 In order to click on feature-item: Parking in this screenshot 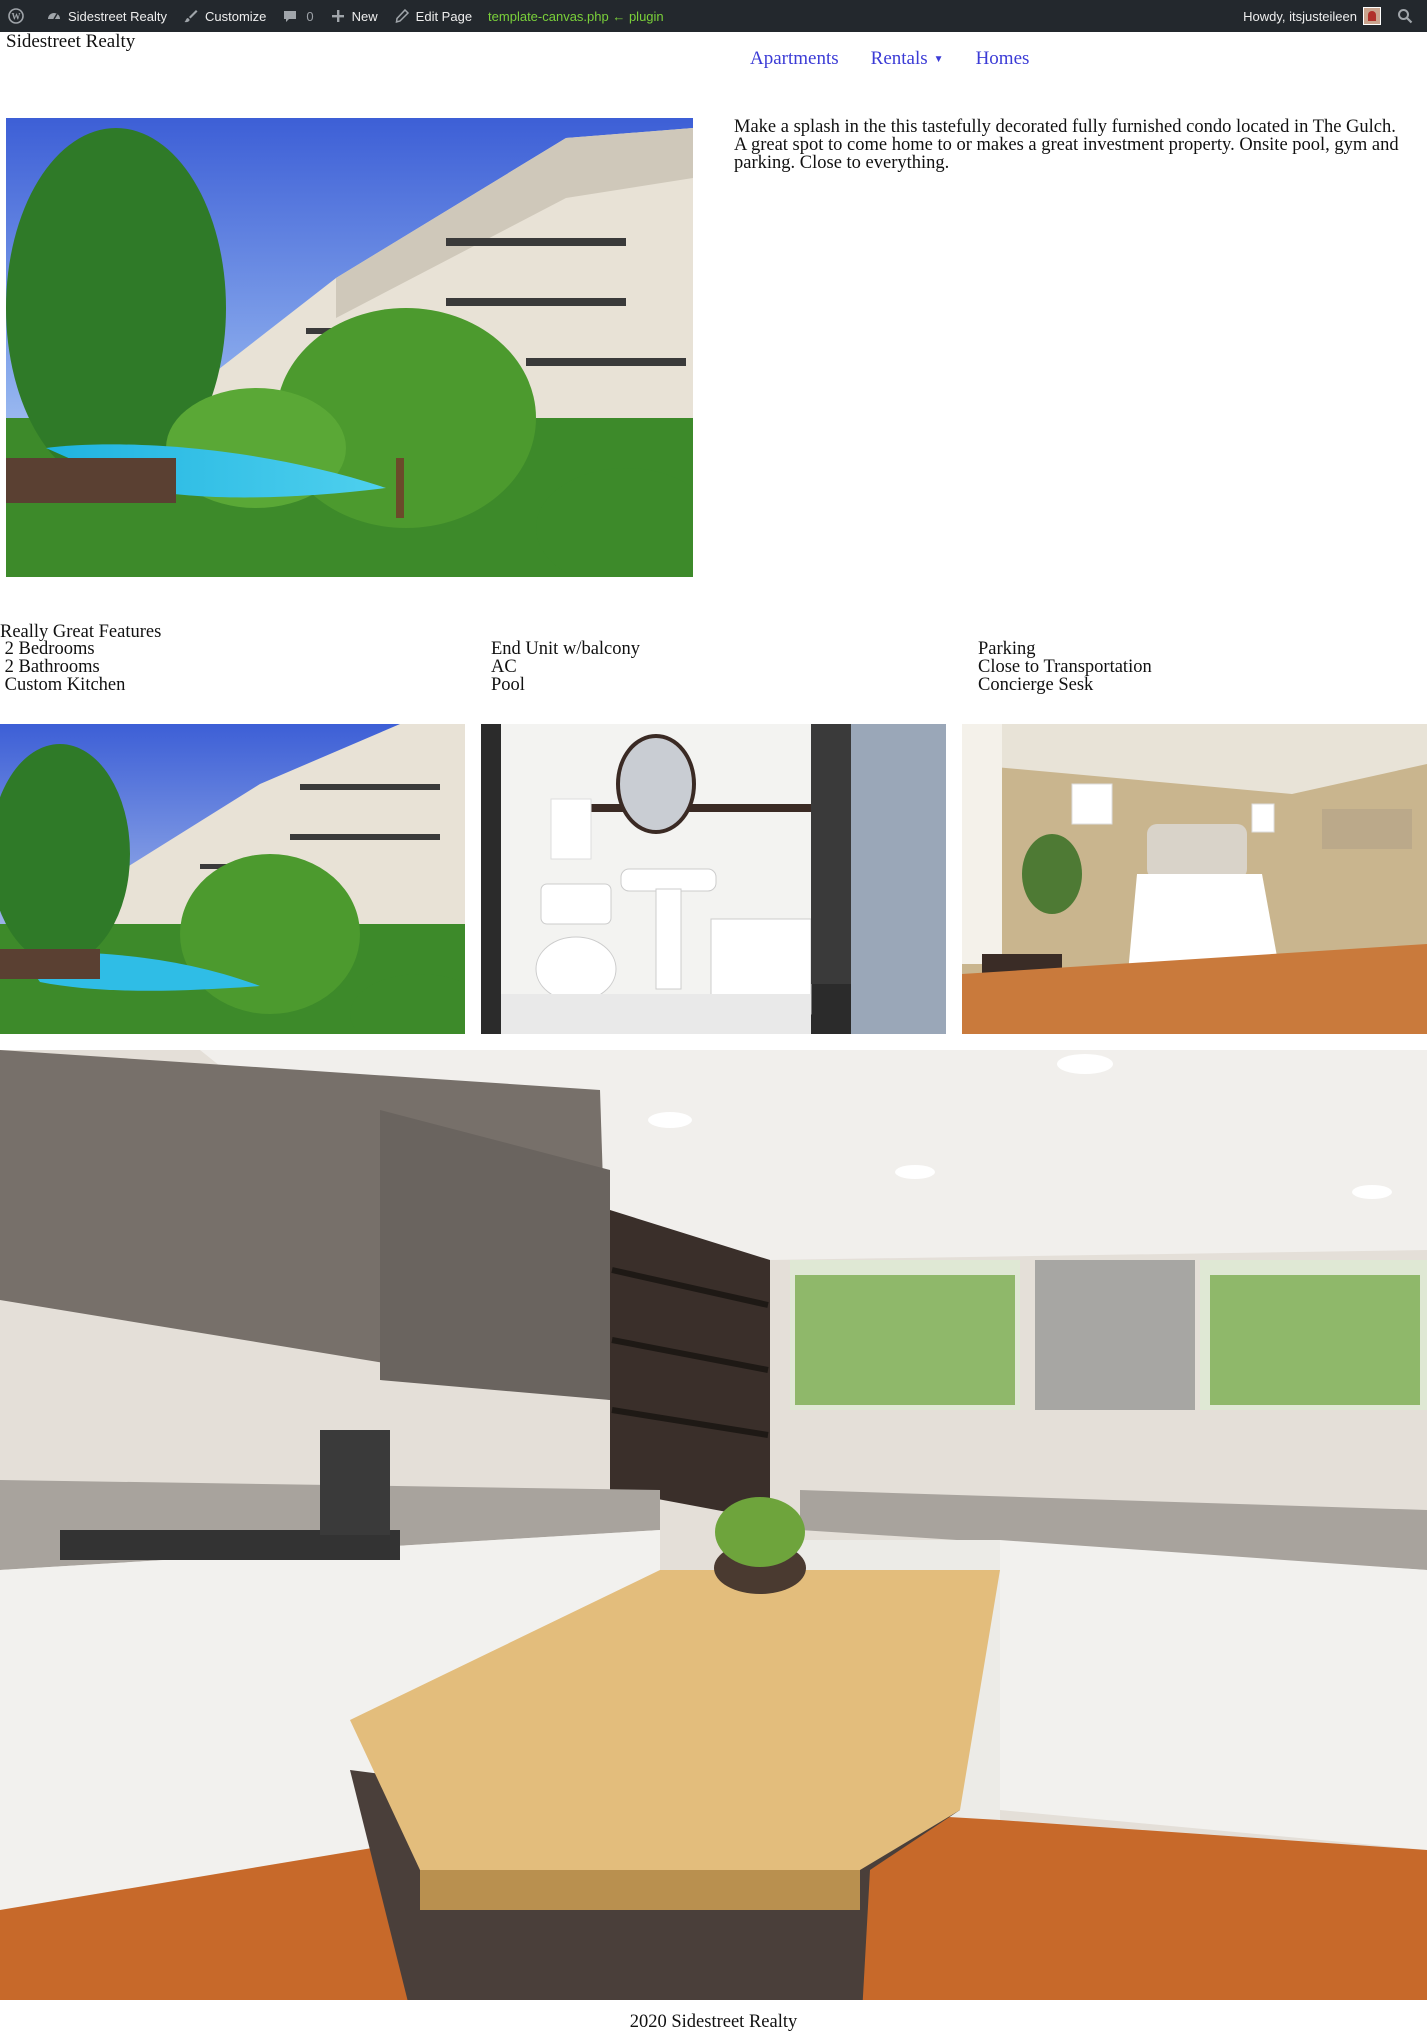, I will do `click(1007, 649)`.